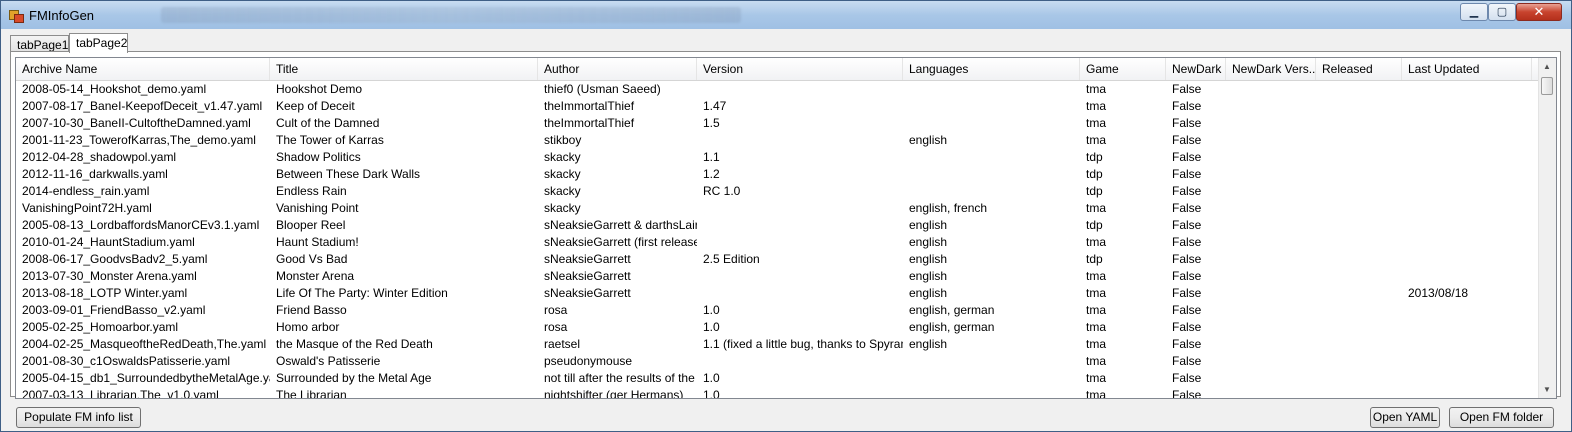 This screenshot has height=432, width=1572. What do you see at coordinates (786, 15) in the screenshot?
I see `title-bar: FMInfoGen ▁ ▢ ✕` at bounding box center [786, 15].